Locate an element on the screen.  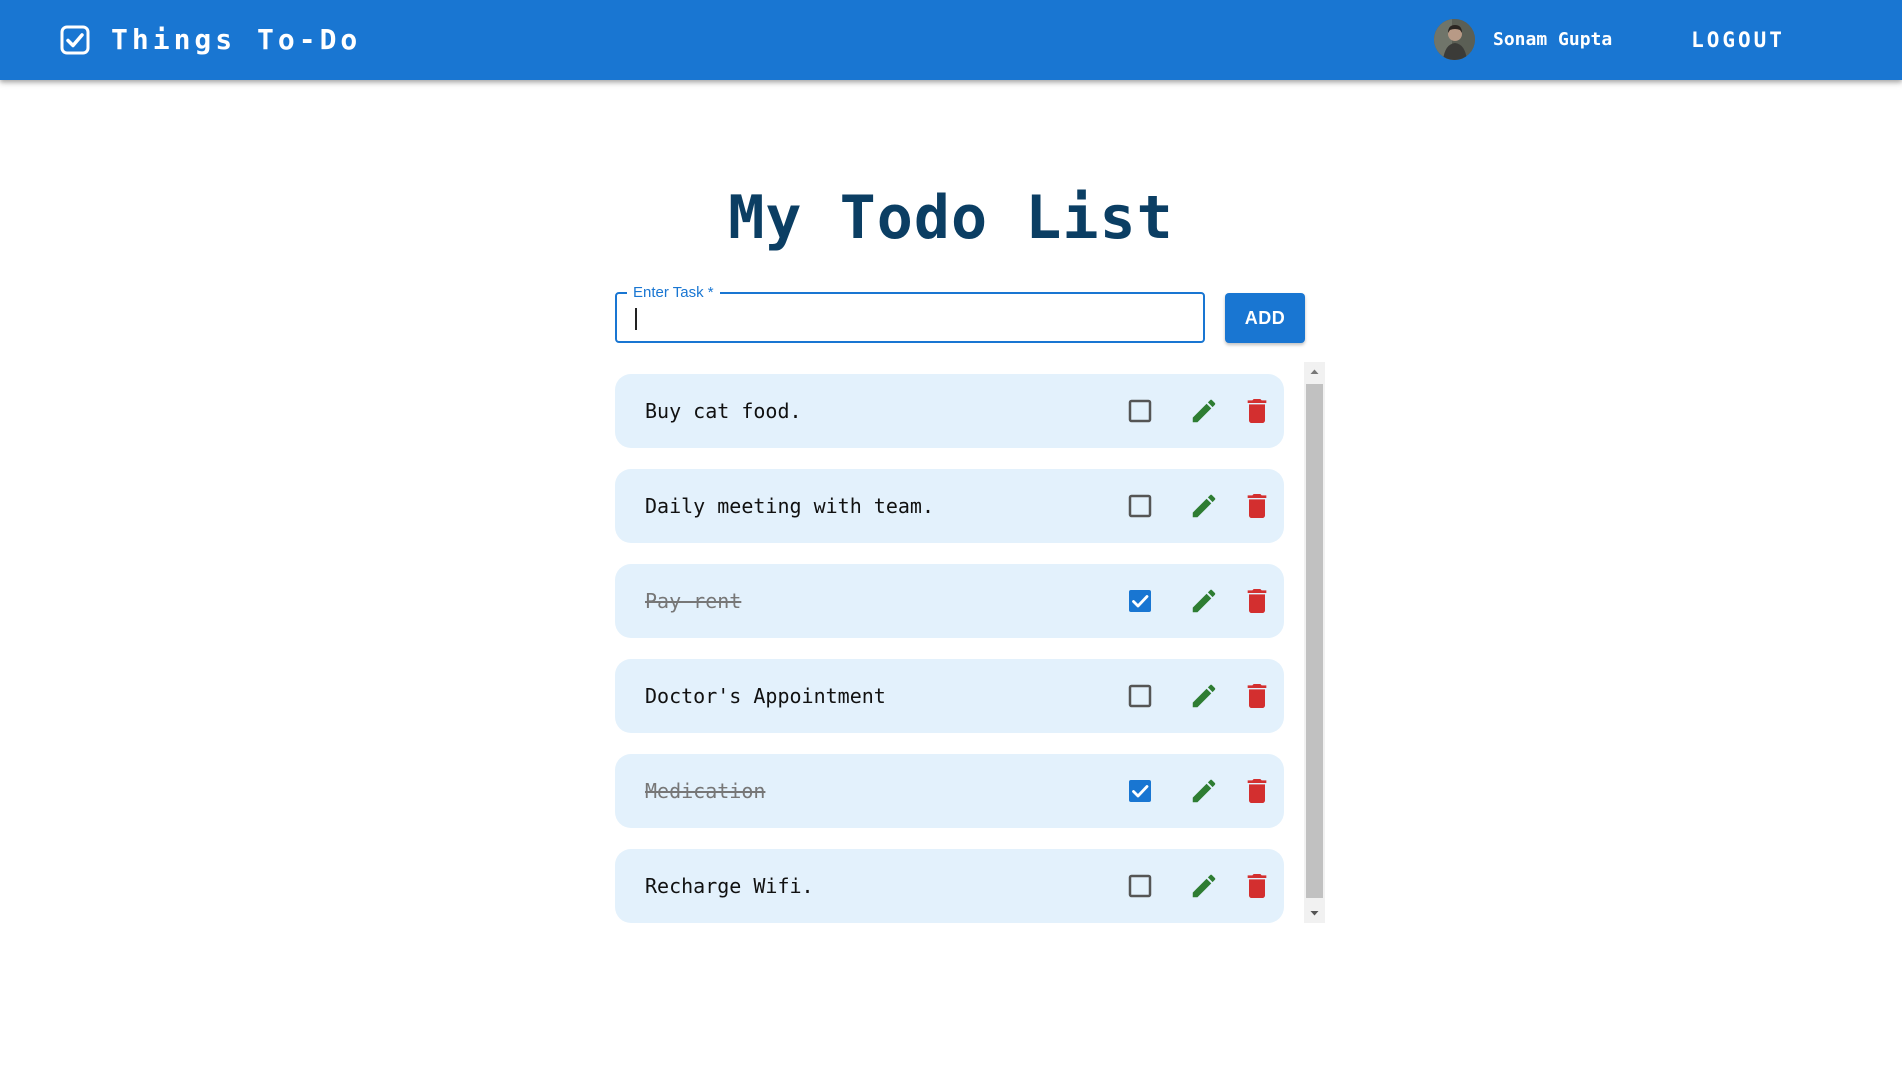
todo-item: Recharge Wifi. is located at coordinates (949, 886).